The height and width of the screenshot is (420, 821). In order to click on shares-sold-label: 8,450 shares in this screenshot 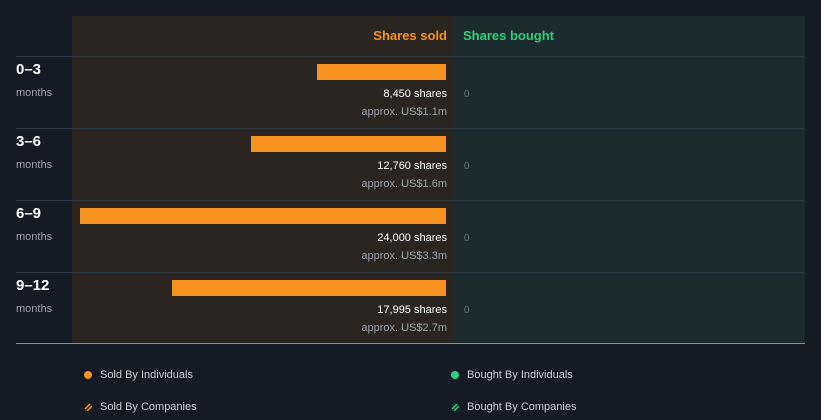, I will do `click(415, 94)`.